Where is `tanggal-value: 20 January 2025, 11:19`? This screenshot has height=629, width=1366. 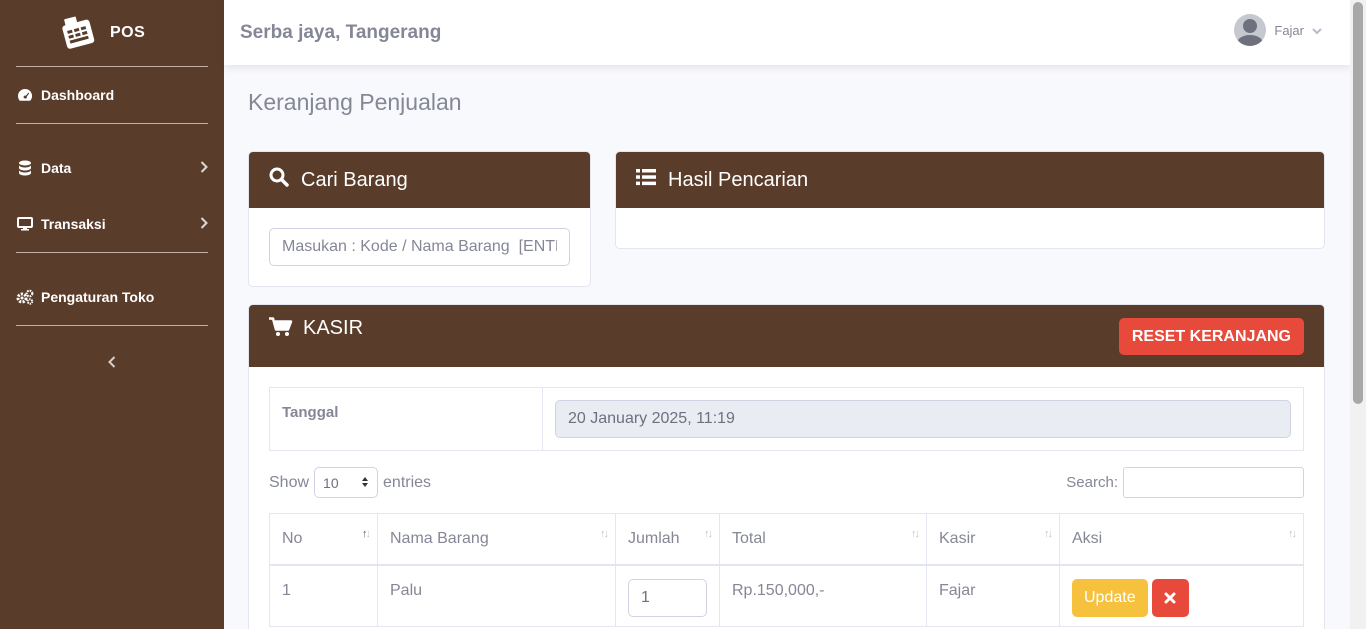 tanggal-value: 20 January 2025, 11:19 is located at coordinates (651, 418).